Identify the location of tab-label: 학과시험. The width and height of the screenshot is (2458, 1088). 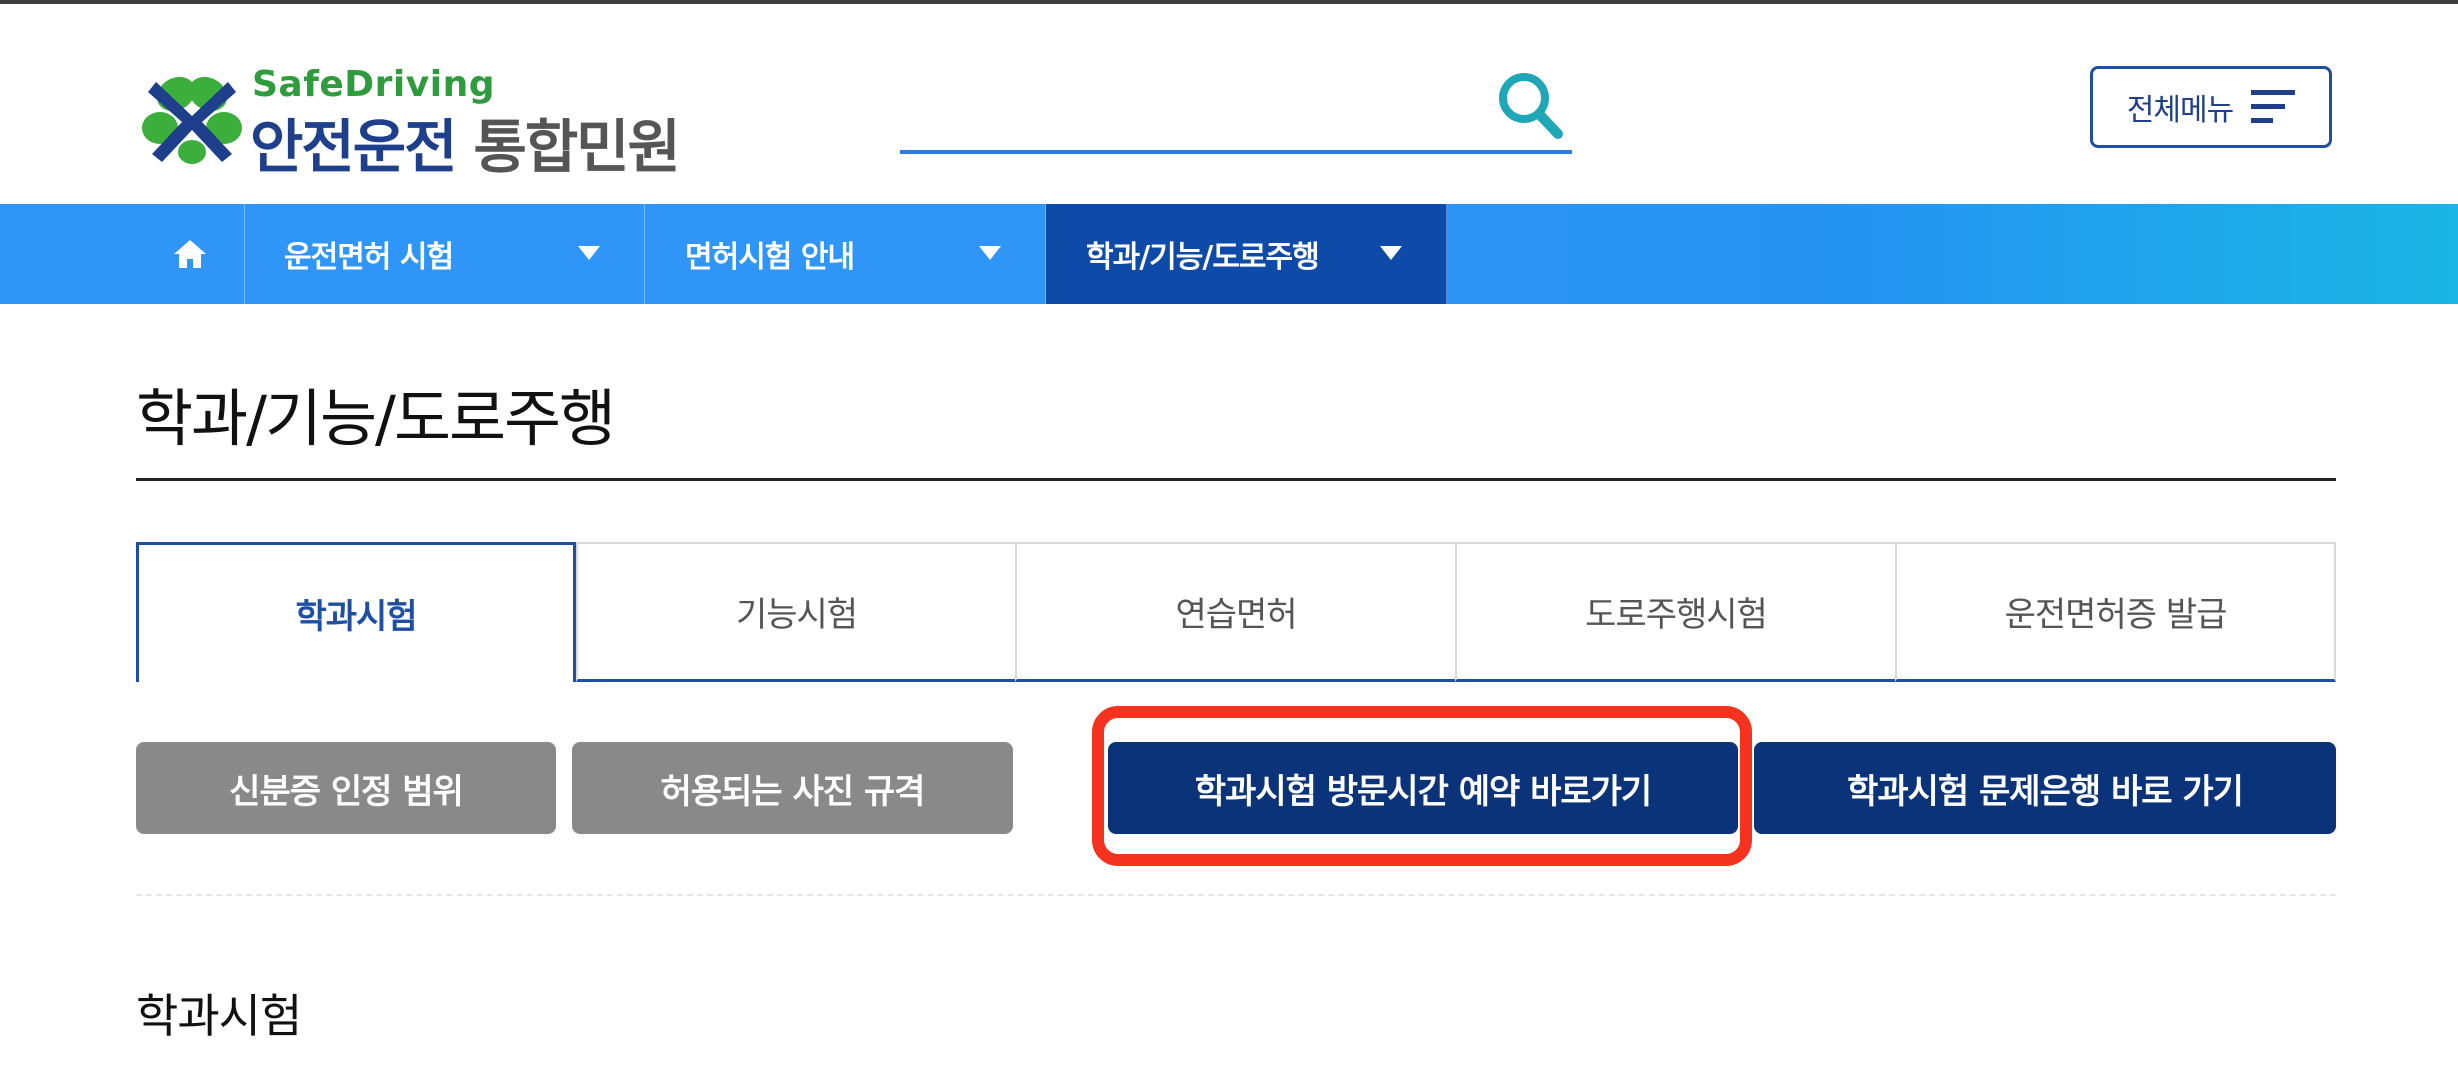
(356, 617).